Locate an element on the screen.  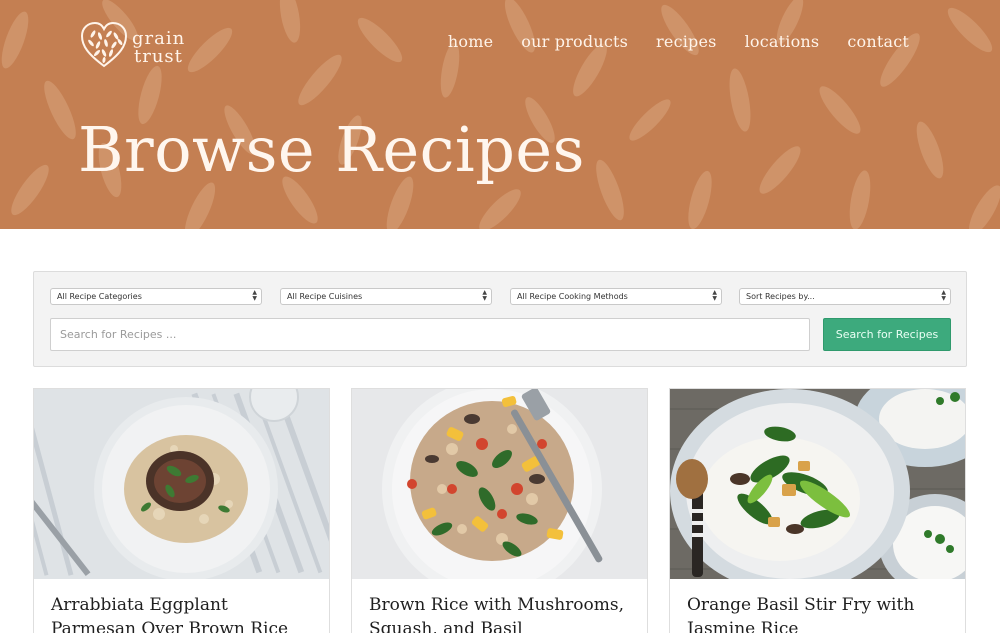
brand-wordmark-line2: trust is located at coordinates (158, 56).